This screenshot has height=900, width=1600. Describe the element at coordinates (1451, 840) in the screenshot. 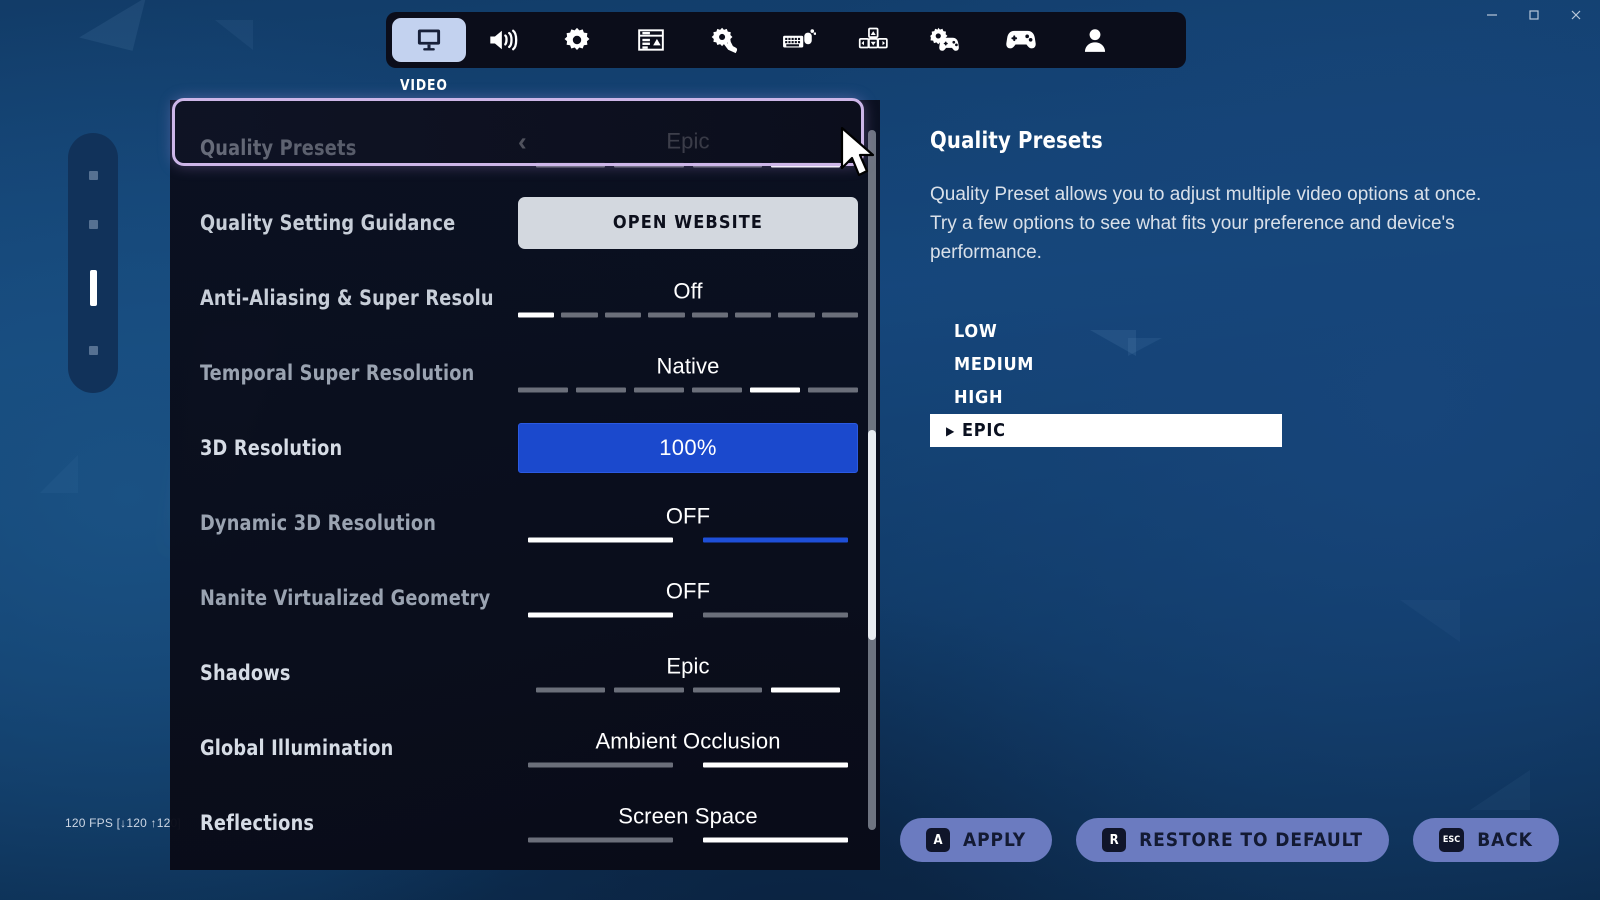

I see `key-badge-esc: ESC` at that location.